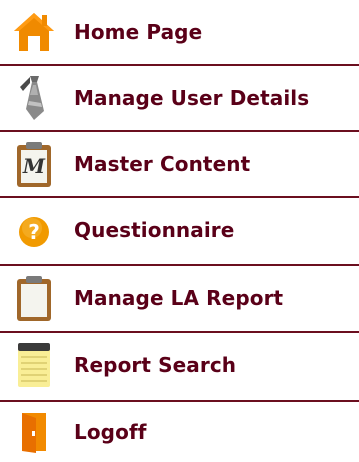 Image resolution: width=359 pixels, height=462 pixels. What do you see at coordinates (34, 98) in the screenshot?
I see `tie-icon` at bounding box center [34, 98].